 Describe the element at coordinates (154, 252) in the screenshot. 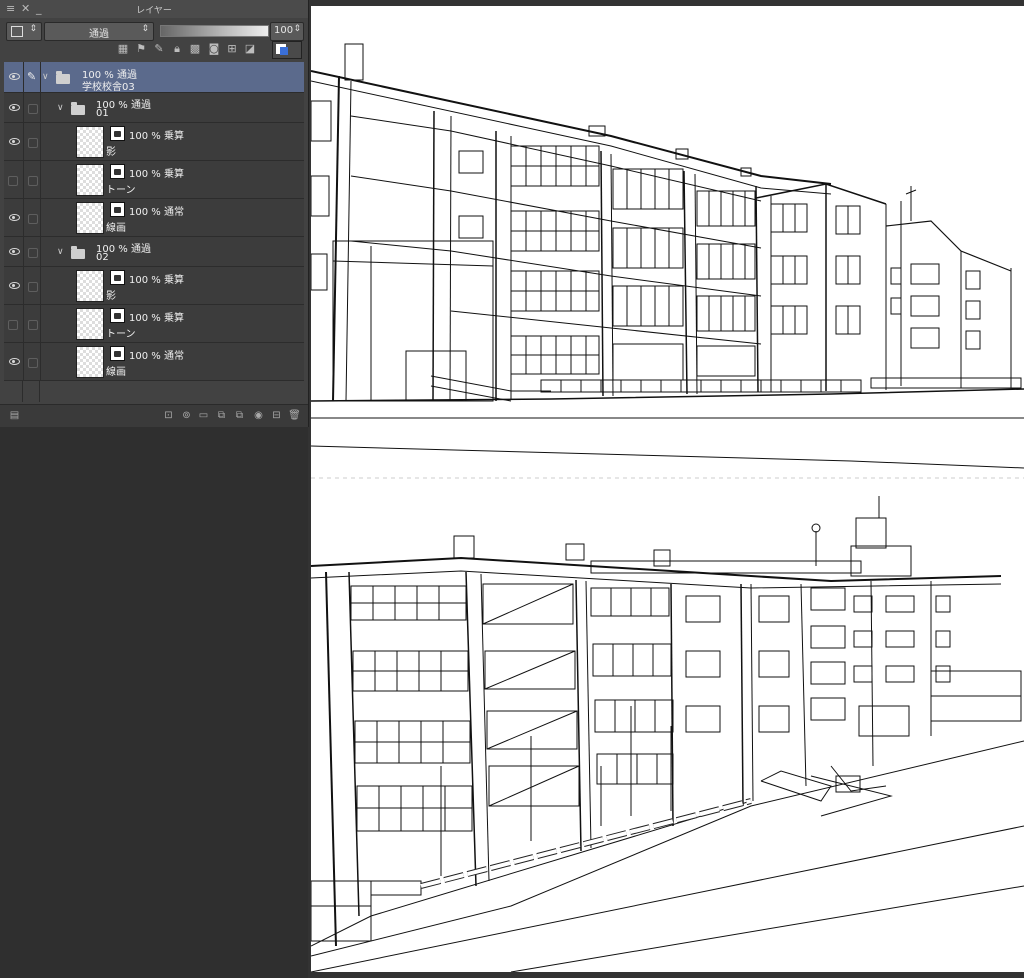

I see `layer-row: ∨ 100 % 通過 02` at that location.